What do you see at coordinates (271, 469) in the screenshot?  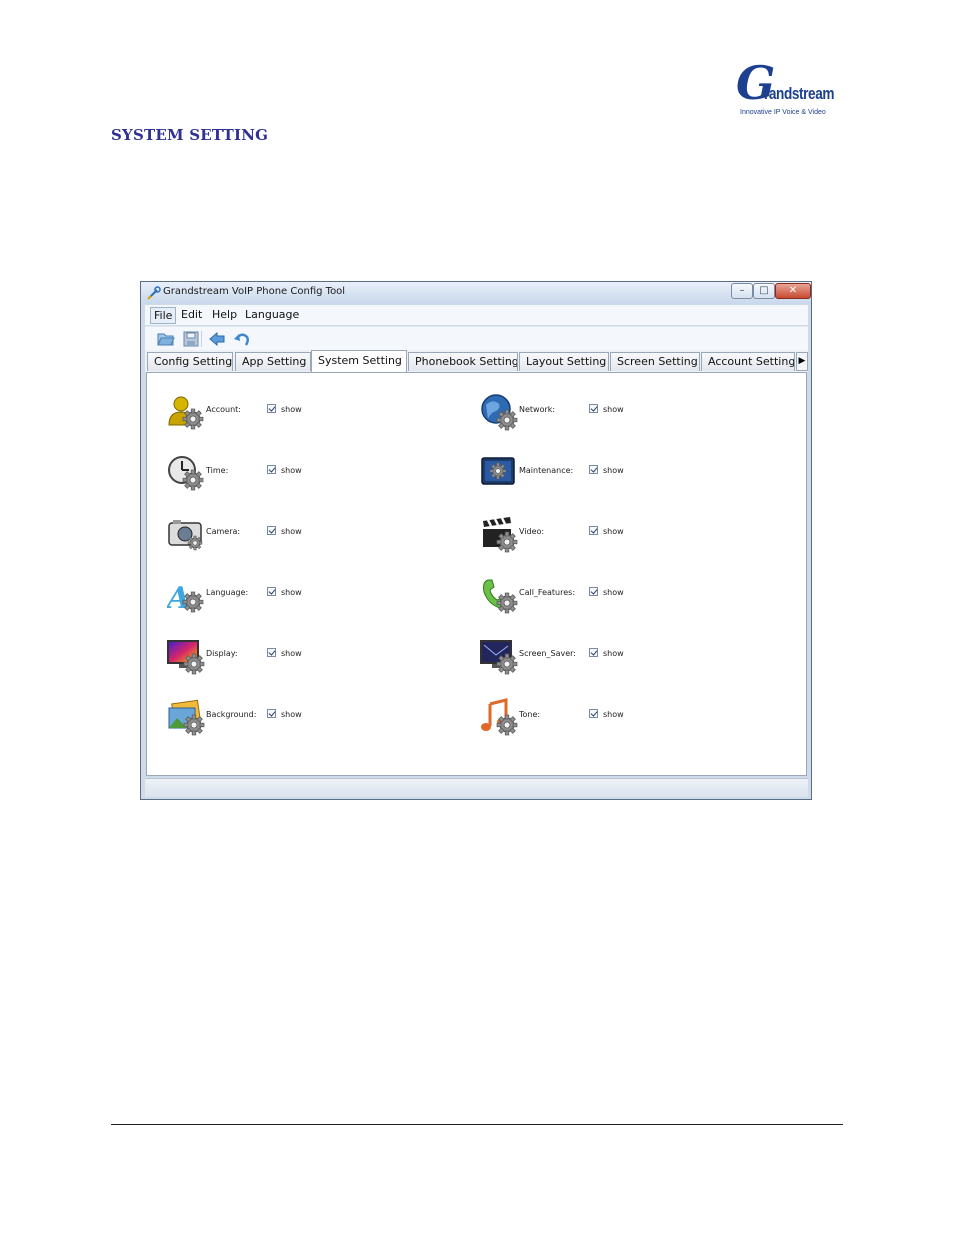 I see `time-show-checkbox` at bounding box center [271, 469].